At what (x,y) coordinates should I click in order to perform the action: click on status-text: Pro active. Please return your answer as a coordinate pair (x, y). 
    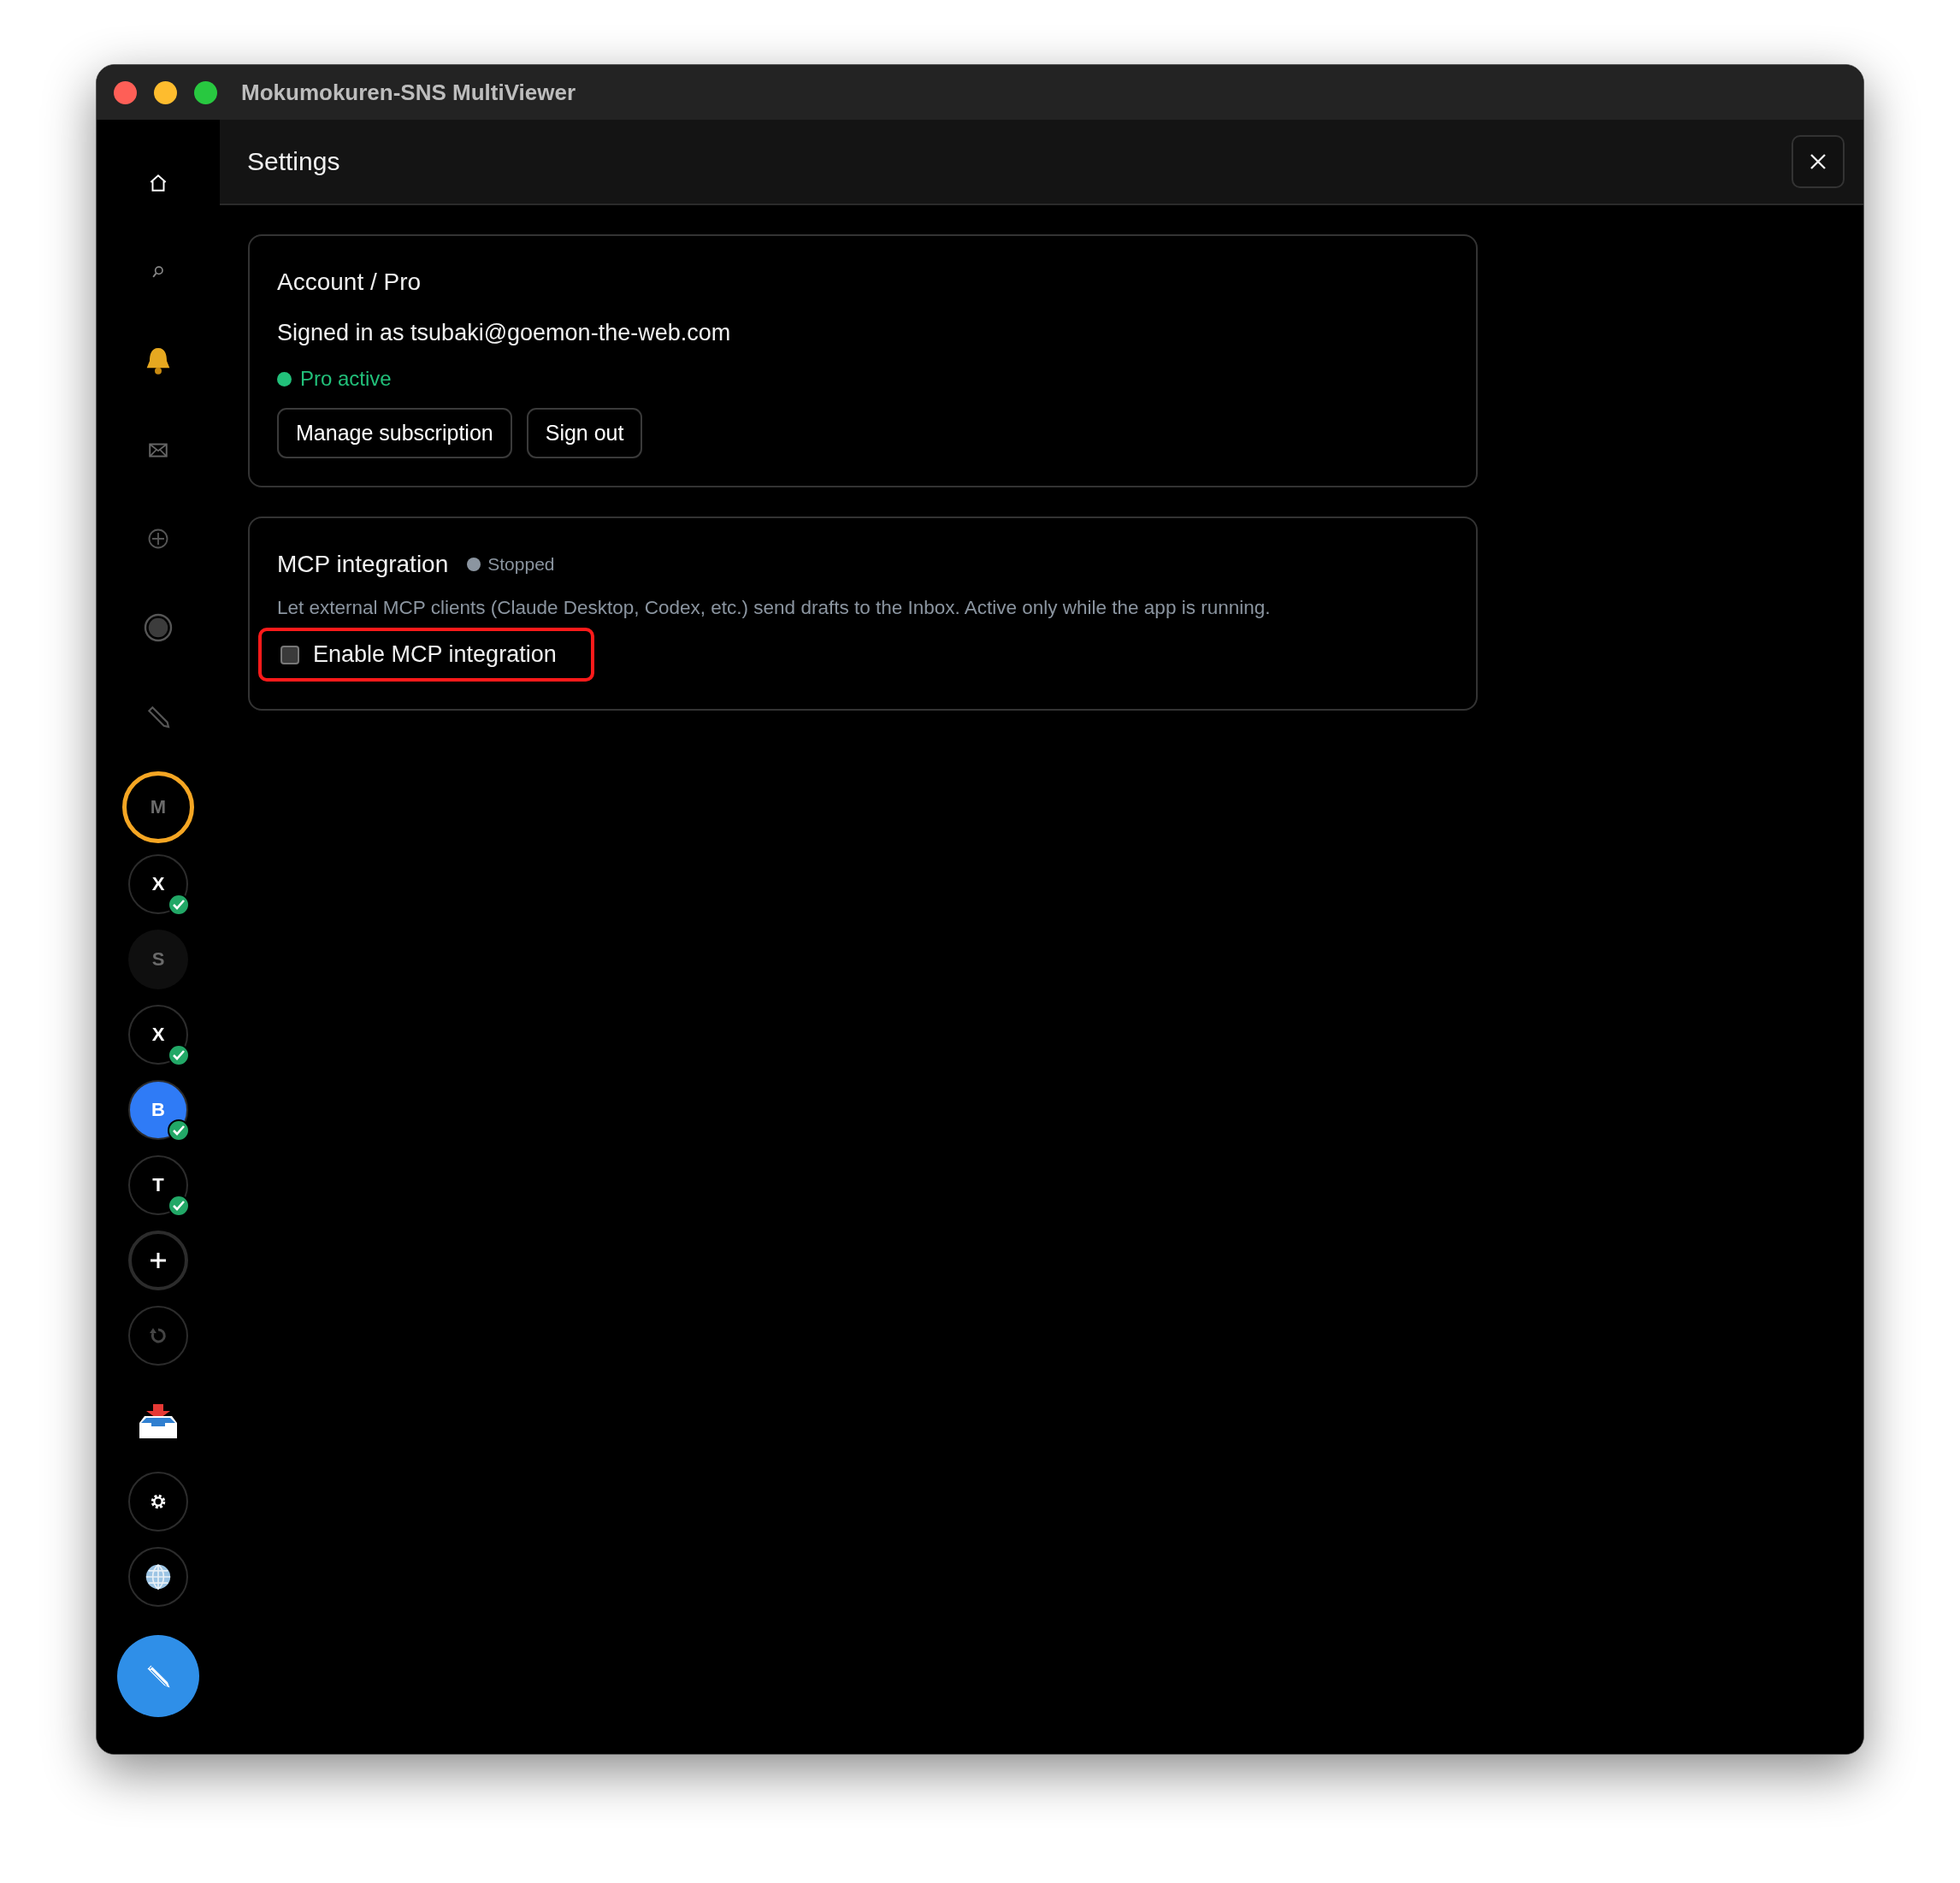
    Looking at the image, I should click on (346, 379).